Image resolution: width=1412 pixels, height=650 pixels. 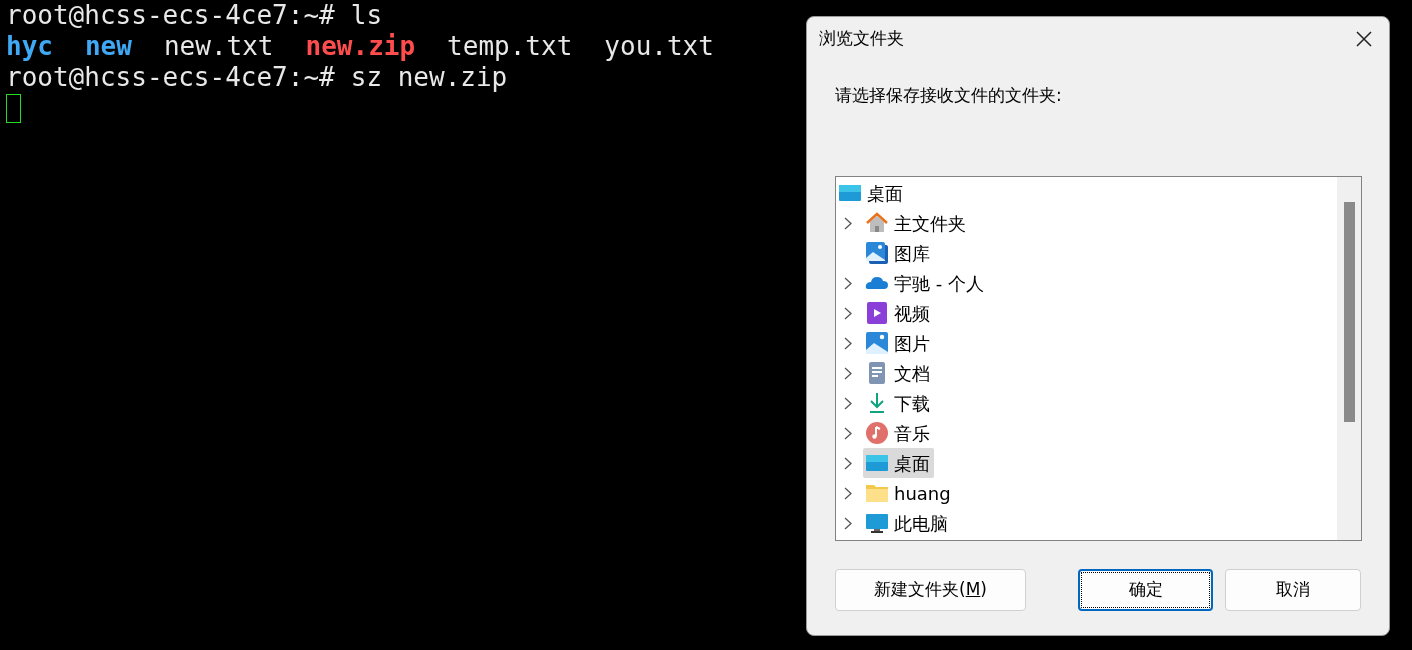 What do you see at coordinates (366, 15) in the screenshot?
I see `command-text: ls` at bounding box center [366, 15].